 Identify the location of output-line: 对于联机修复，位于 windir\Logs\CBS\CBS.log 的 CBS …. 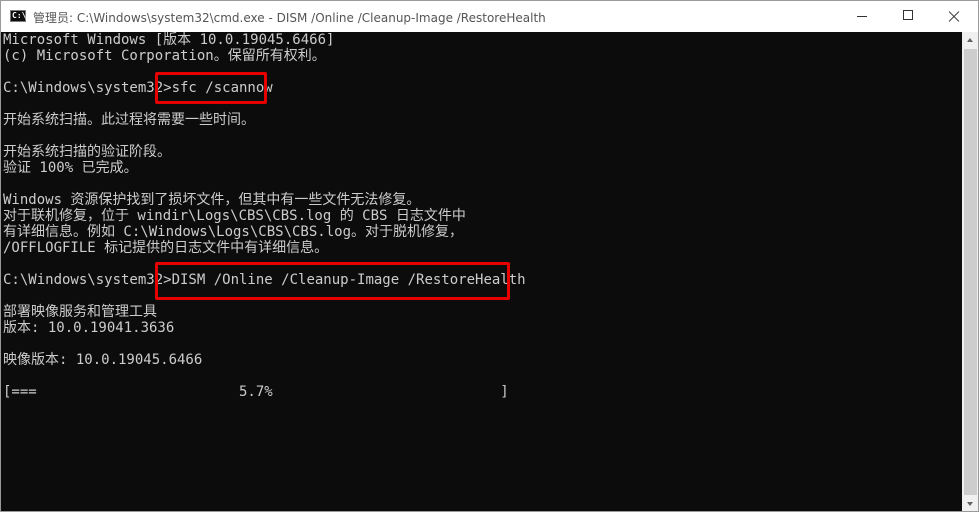
(234, 216).